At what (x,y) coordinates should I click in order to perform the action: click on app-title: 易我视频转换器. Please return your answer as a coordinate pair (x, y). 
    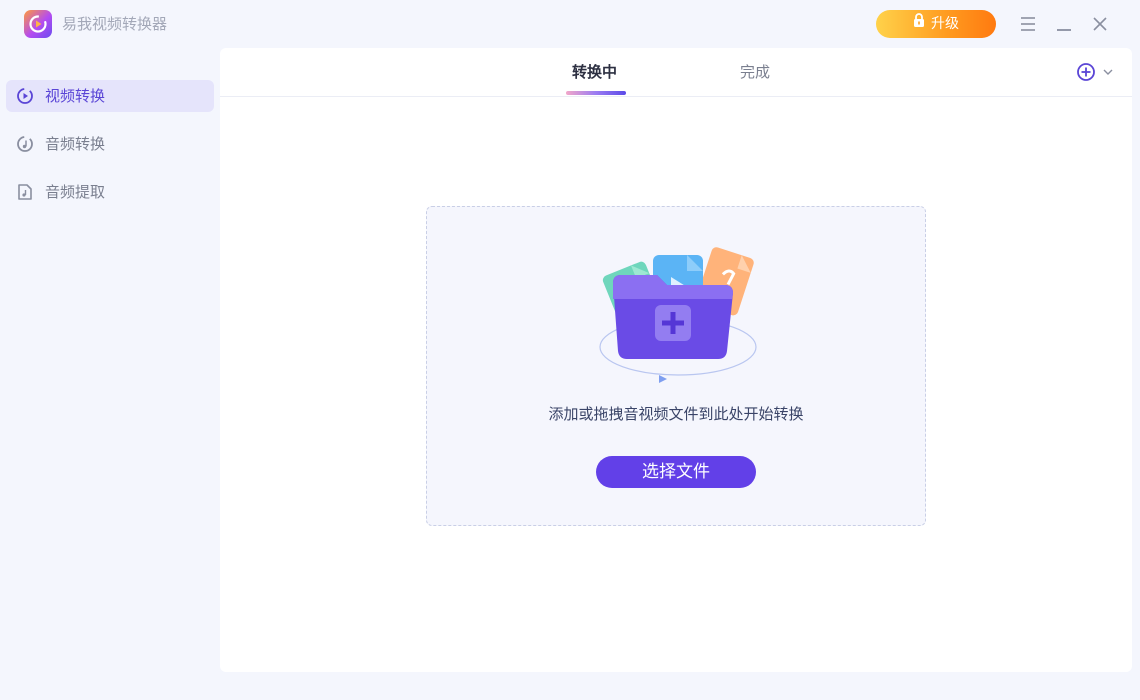
    Looking at the image, I should click on (115, 24).